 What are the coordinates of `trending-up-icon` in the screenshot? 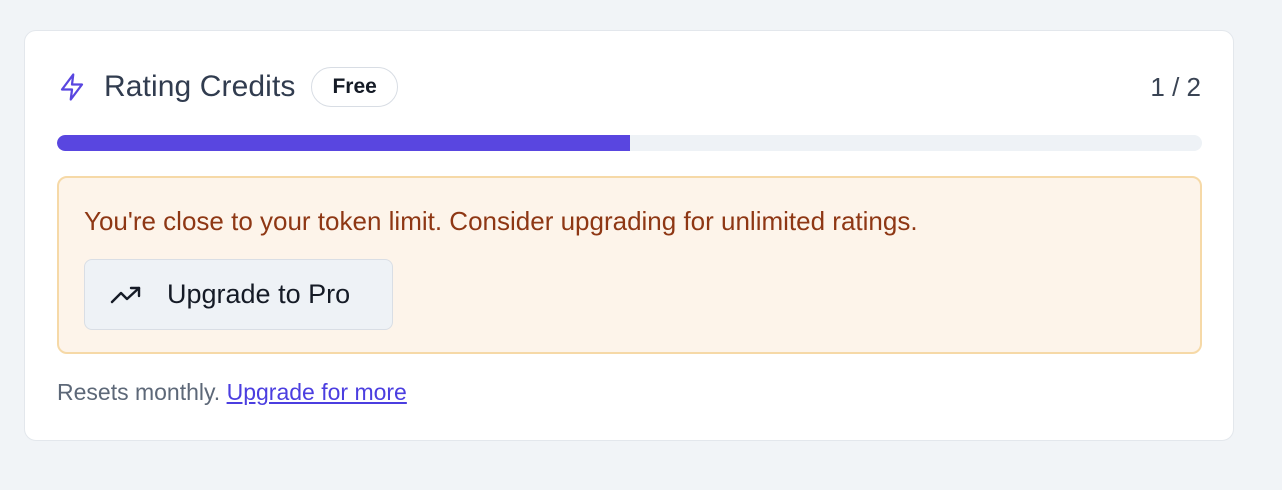 It's located at (126, 295).